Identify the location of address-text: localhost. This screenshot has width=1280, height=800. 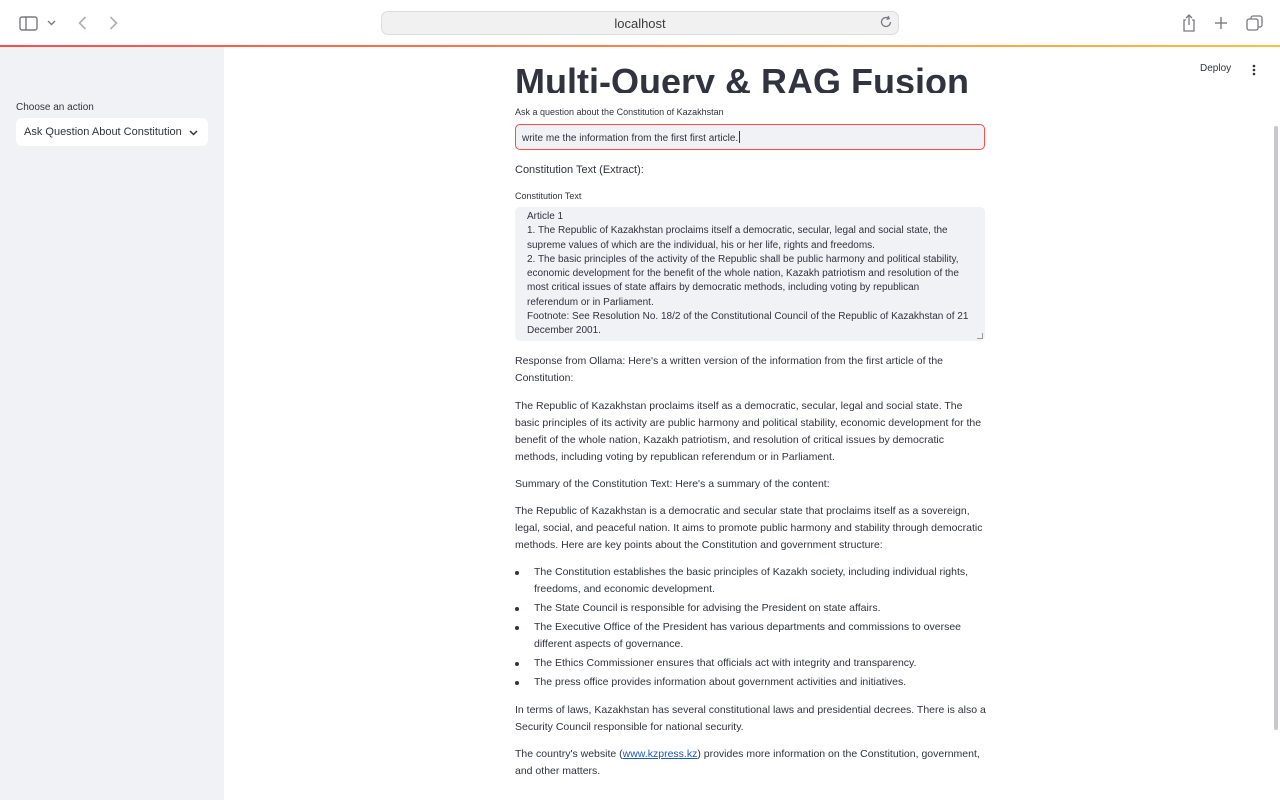
(640, 23).